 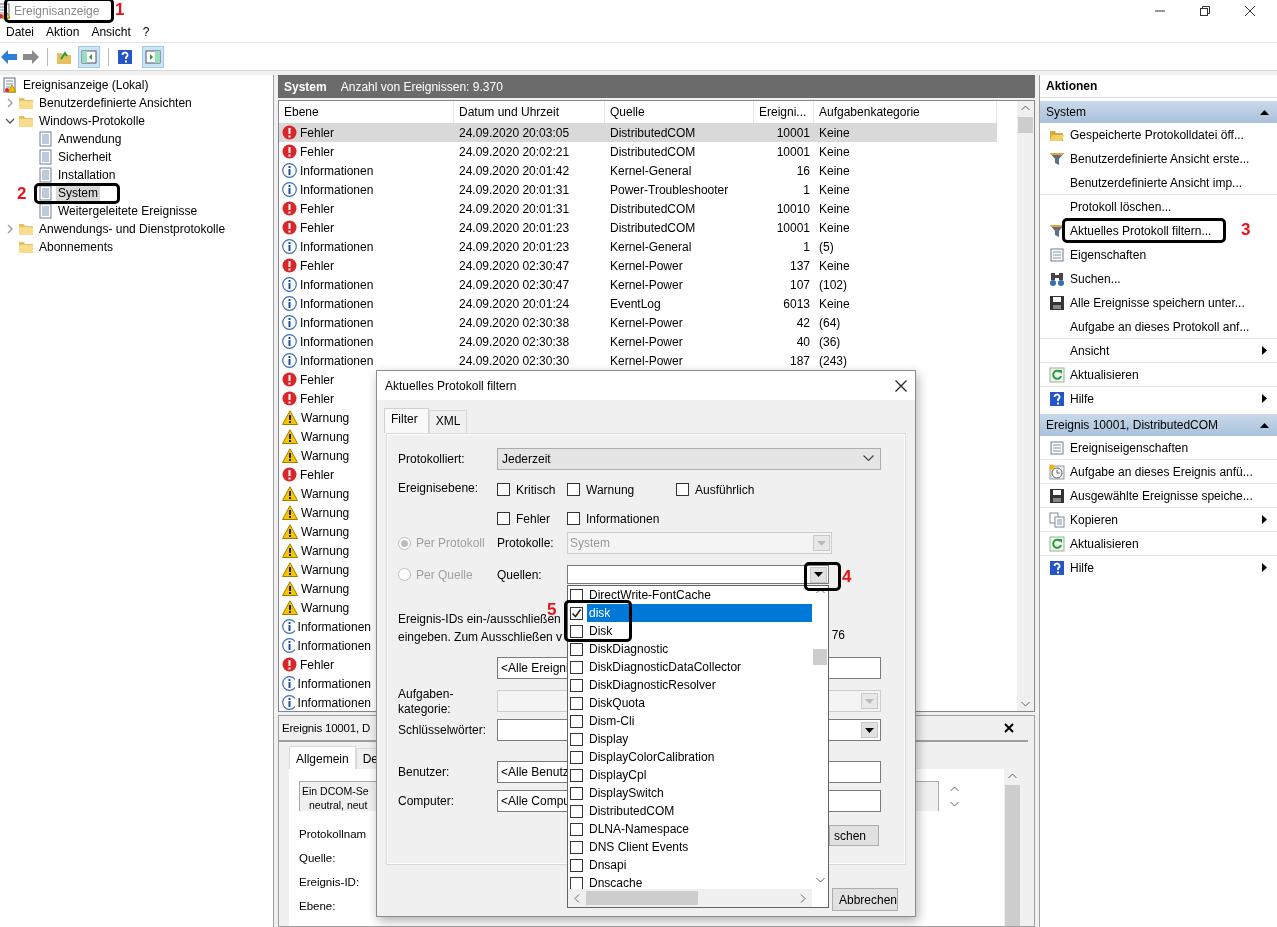 What do you see at coordinates (699, 847) in the screenshot?
I see `list-item: DNS Client Events` at bounding box center [699, 847].